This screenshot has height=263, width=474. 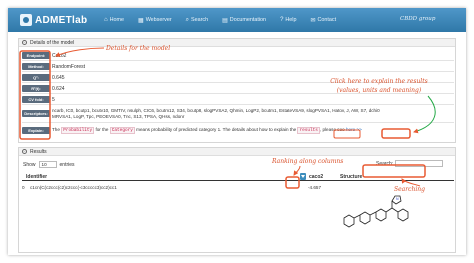 What do you see at coordinates (351, 177) in the screenshot?
I see `column-header-structure: Structure` at bounding box center [351, 177].